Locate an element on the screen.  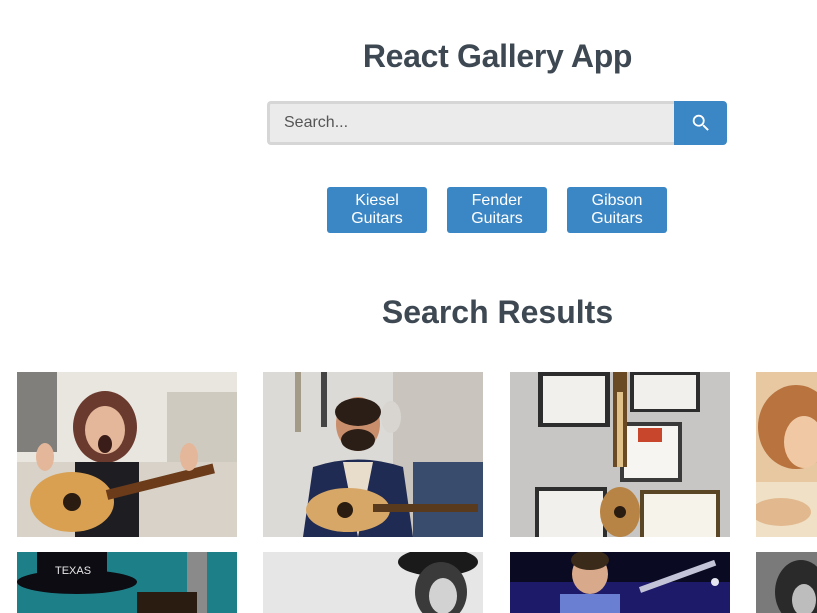
gallery-photo: TEXAS is located at coordinates (127, 582).